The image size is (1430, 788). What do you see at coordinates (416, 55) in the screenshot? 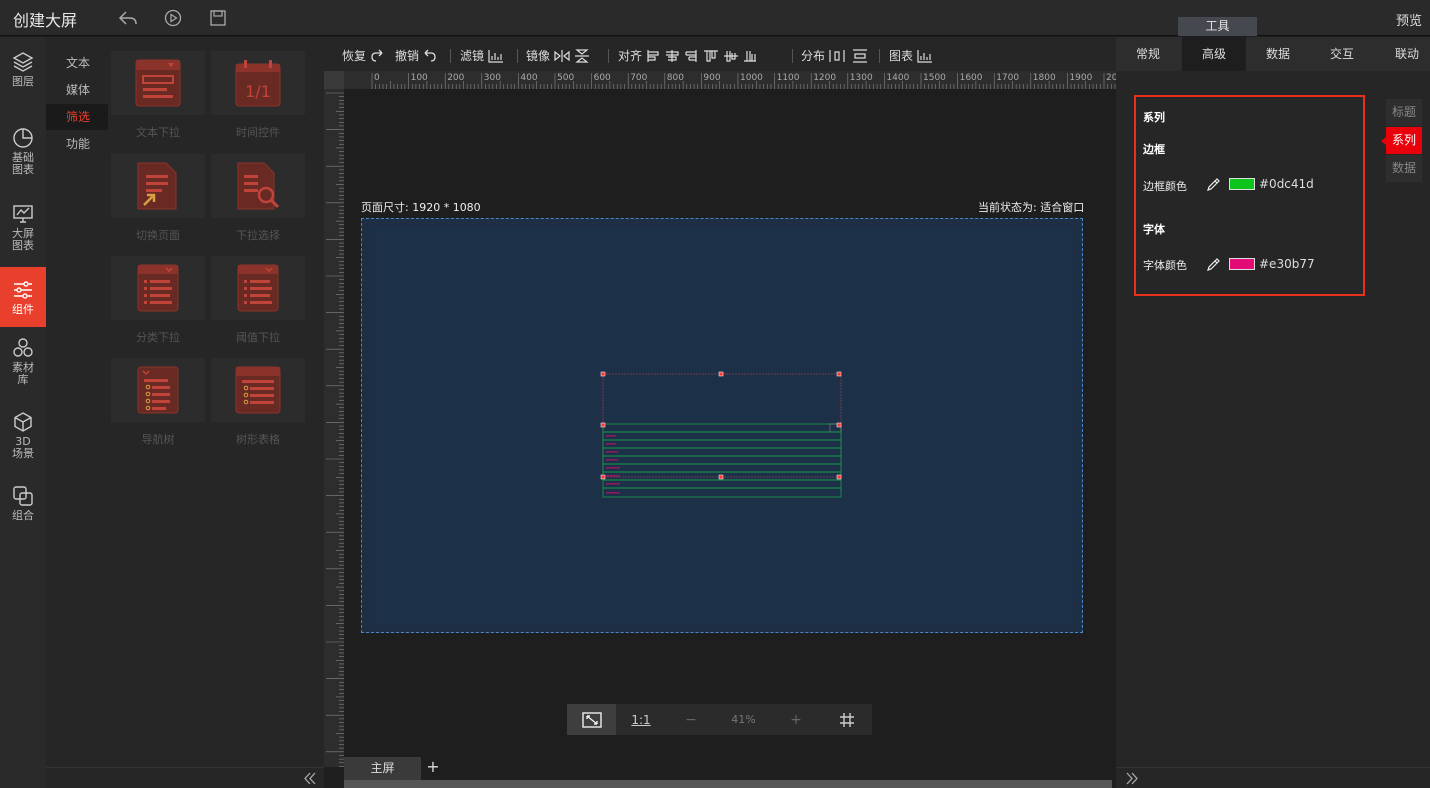
I see `undo-button: 撤销` at bounding box center [416, 55].